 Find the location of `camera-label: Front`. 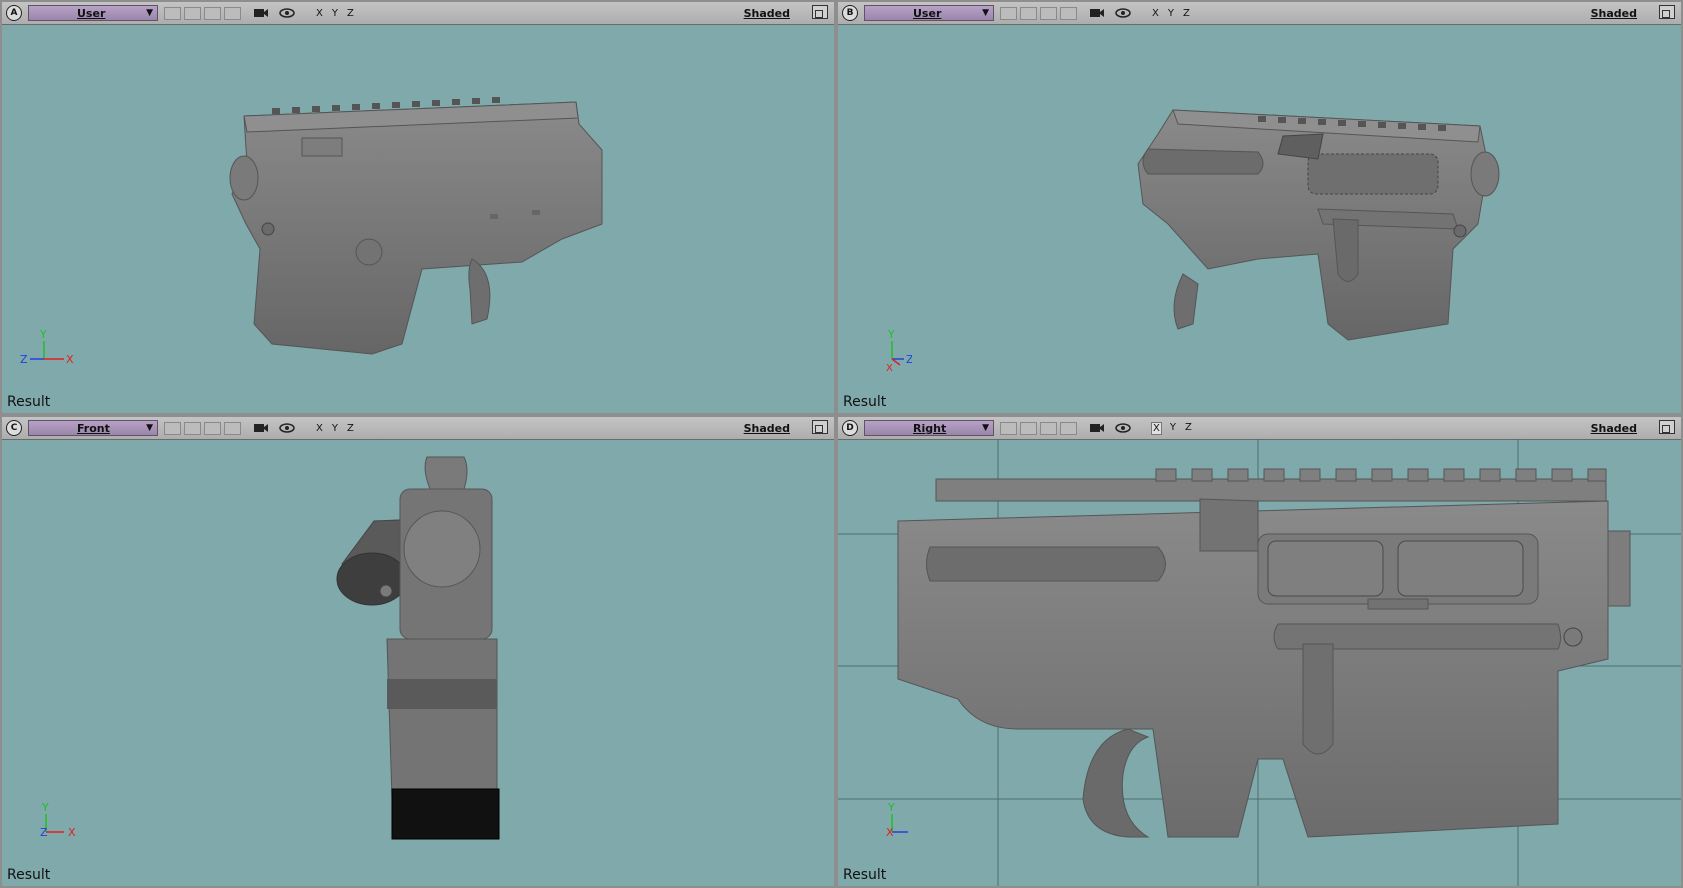

camera-label: Front is located at coordinates (93, 428).